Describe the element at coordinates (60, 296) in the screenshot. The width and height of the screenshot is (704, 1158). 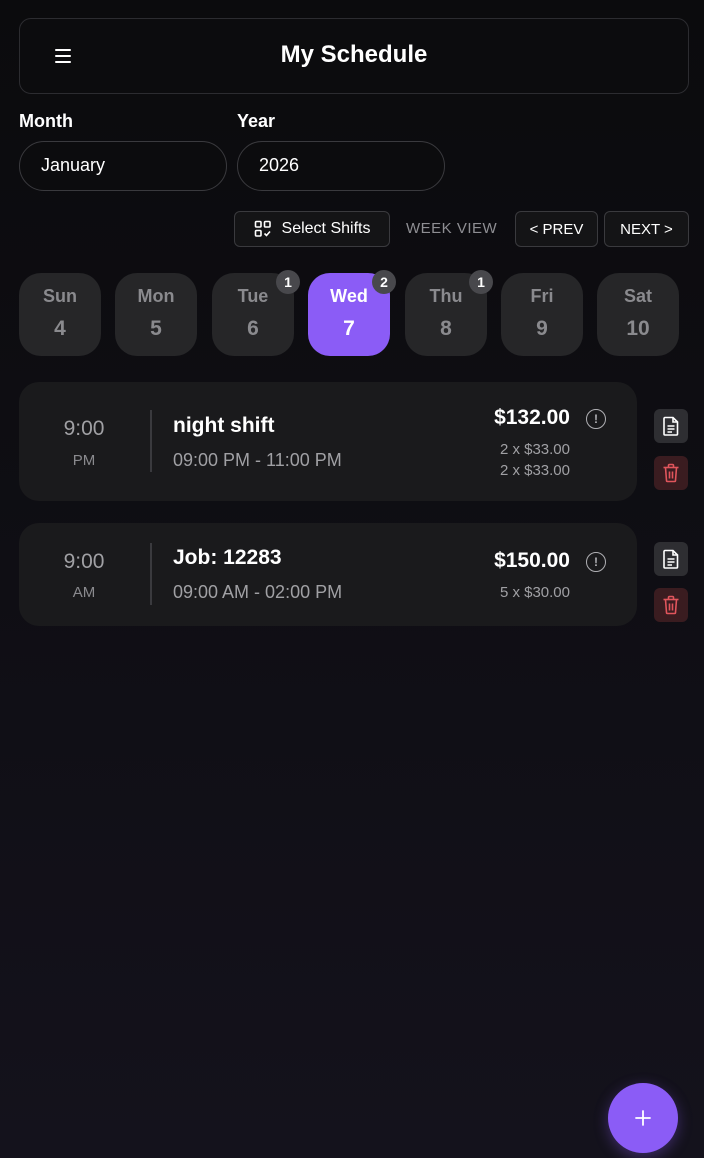
I see `day-name: Sun` at that location.